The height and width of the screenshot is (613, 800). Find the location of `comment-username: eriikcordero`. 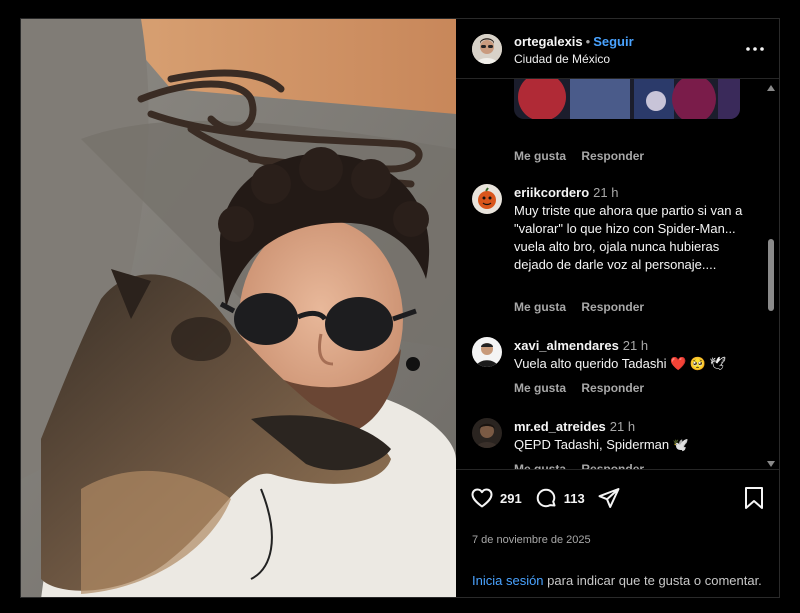

comment-username: eriikcordero is located at coordinates (551, 192).